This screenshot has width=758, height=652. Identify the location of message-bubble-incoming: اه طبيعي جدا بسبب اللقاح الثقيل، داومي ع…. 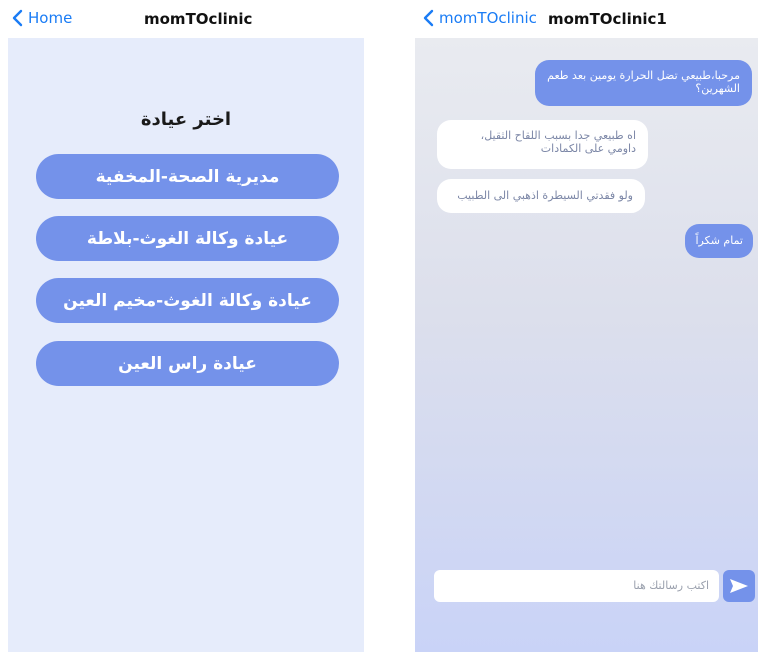
(542, 144).